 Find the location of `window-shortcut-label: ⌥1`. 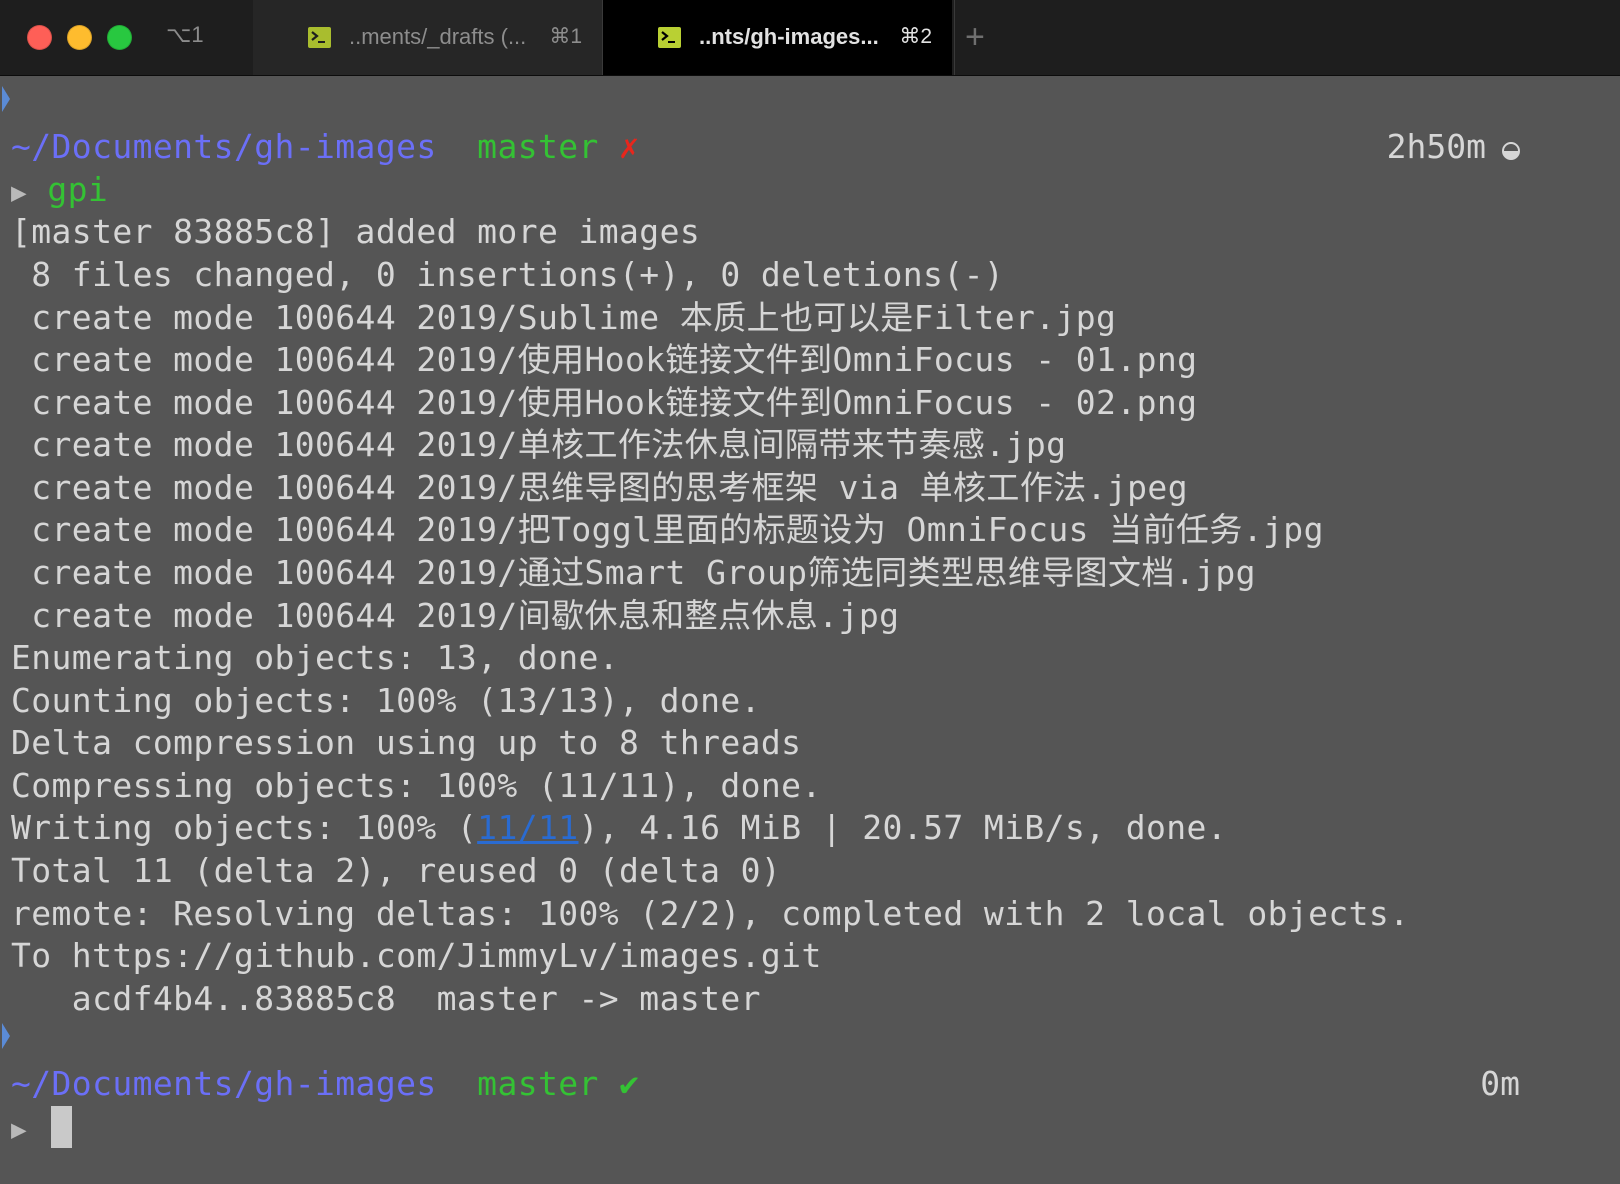

window-shortcut-label: ⌥1 is located at coordinates (185, 34).